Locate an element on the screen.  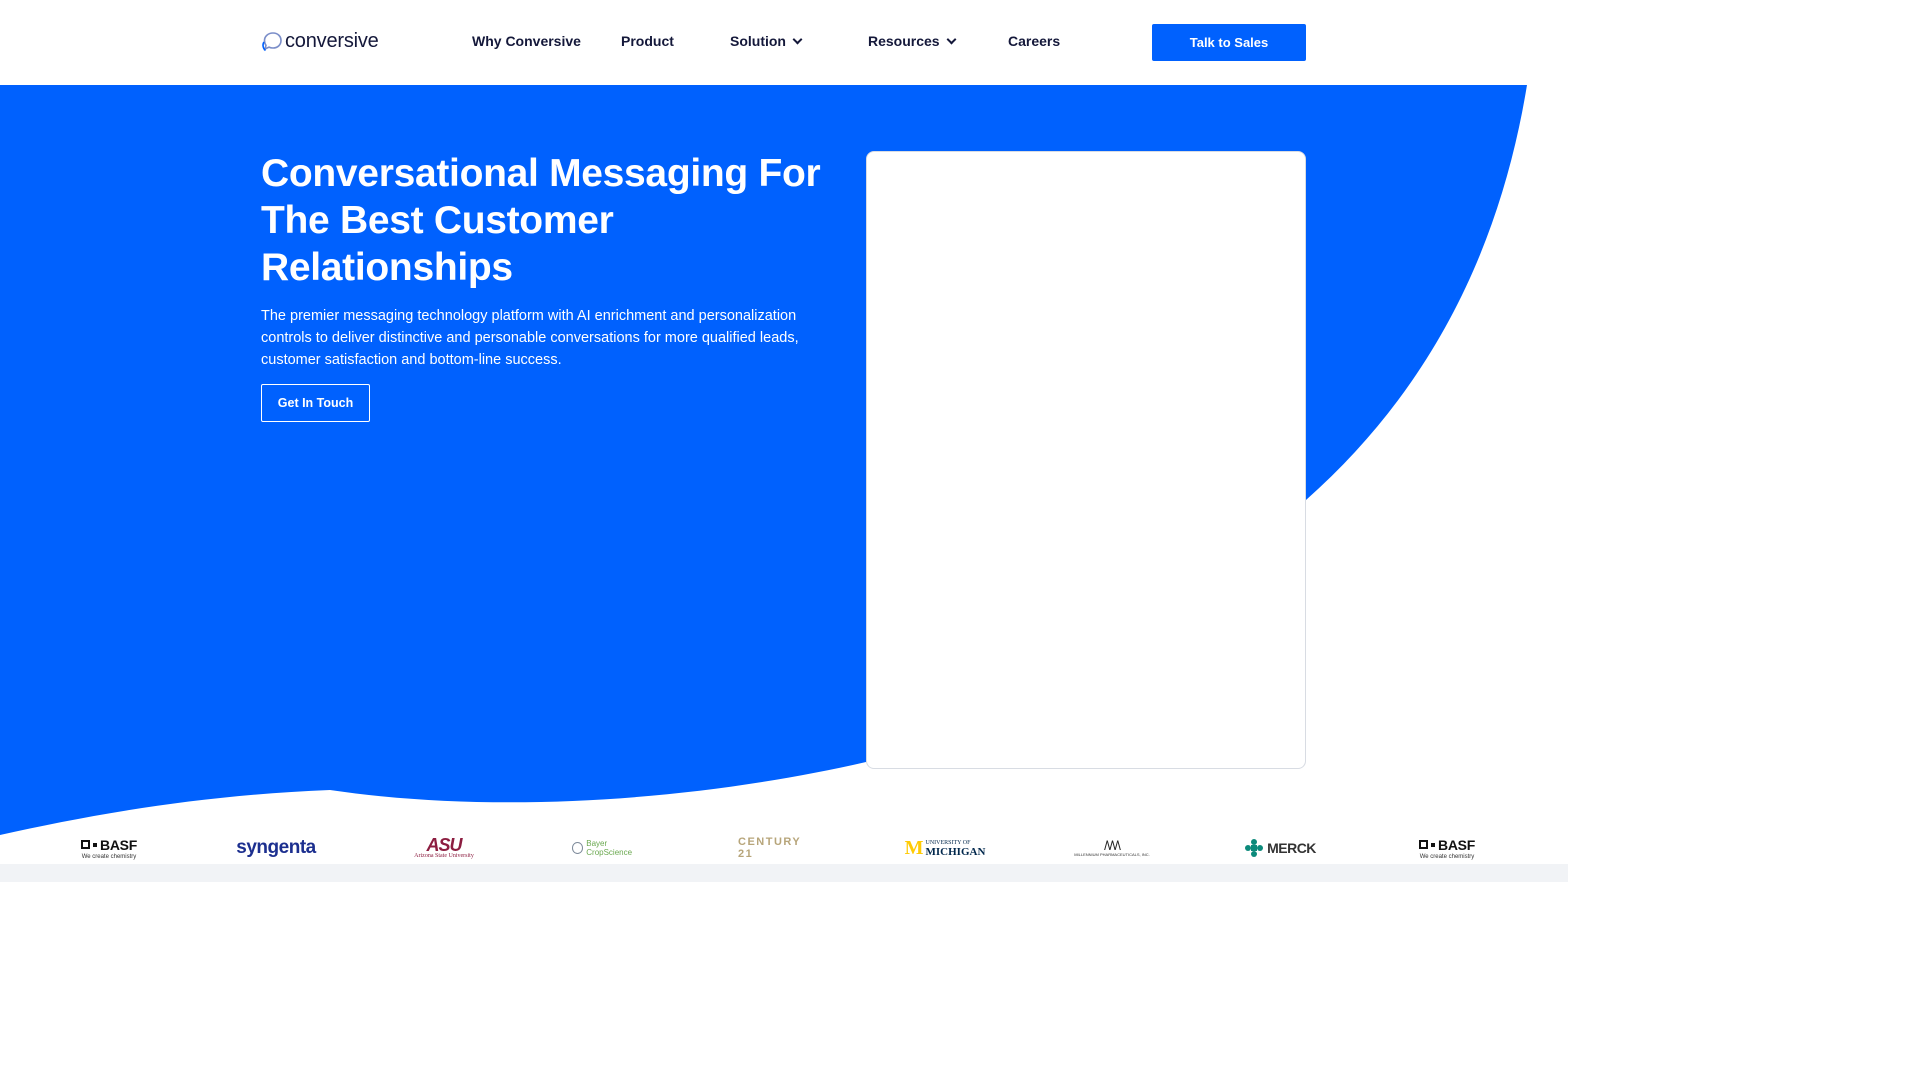
century21-name: CENTURY 21 is located at coordinates (770, 848).